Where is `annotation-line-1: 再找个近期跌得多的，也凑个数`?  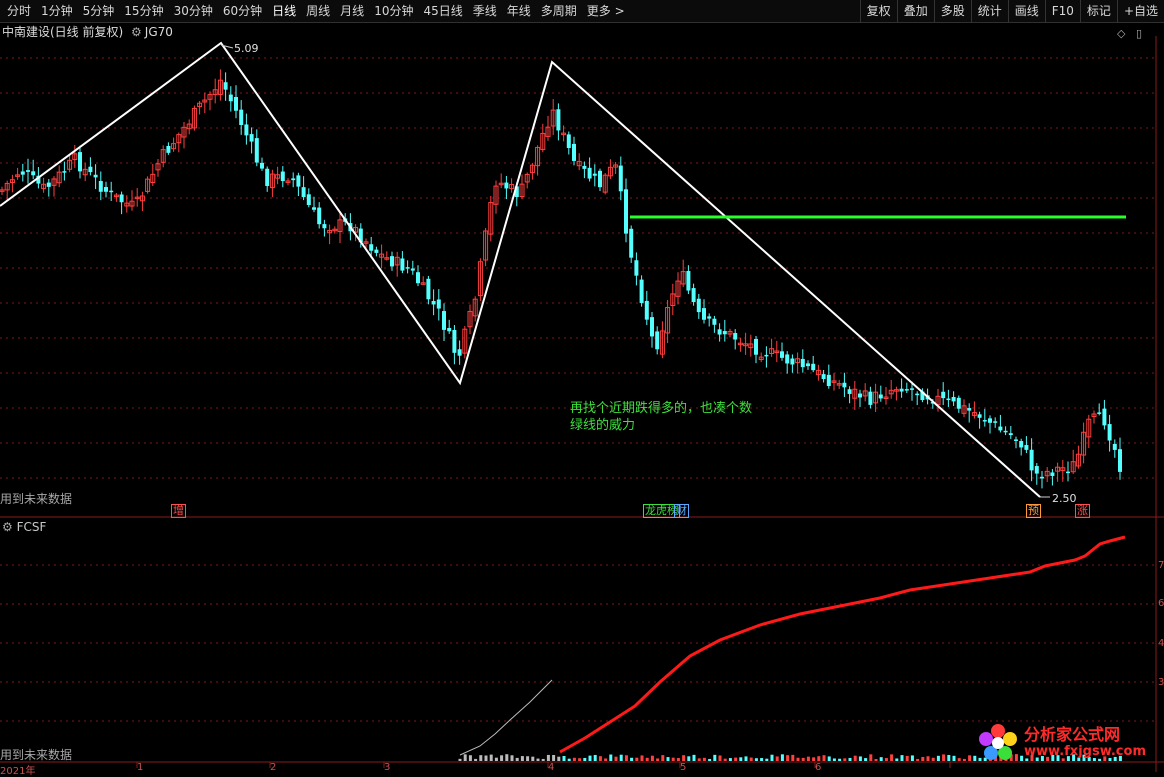
annotation-line-1: 再找个近期跌得多的，也凑个数 is located at coordinates (661, 408).